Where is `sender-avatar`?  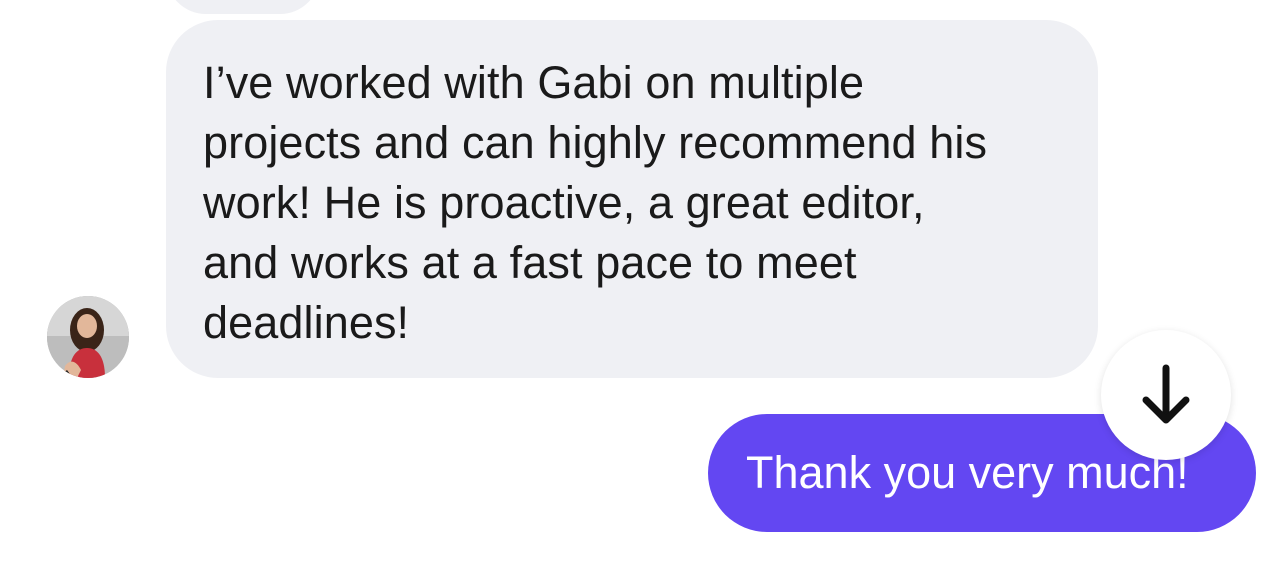
sender-avatar is located at coordinates (88, 337).